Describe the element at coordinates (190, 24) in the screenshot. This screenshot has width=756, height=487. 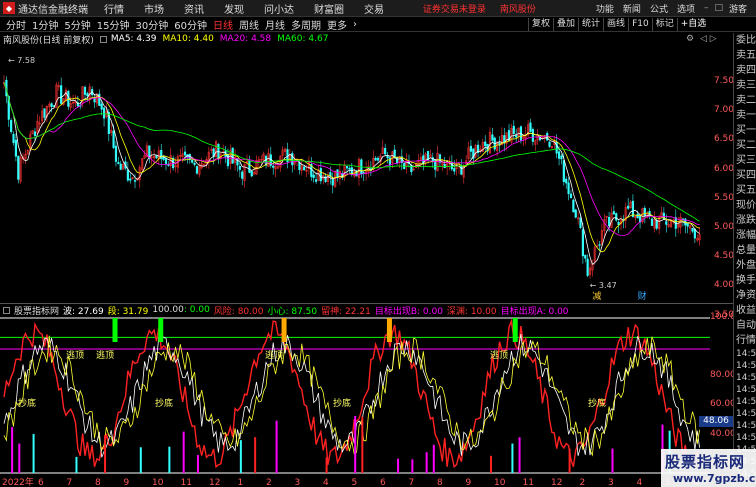
I see `period-60min: 60分钟` at that location.